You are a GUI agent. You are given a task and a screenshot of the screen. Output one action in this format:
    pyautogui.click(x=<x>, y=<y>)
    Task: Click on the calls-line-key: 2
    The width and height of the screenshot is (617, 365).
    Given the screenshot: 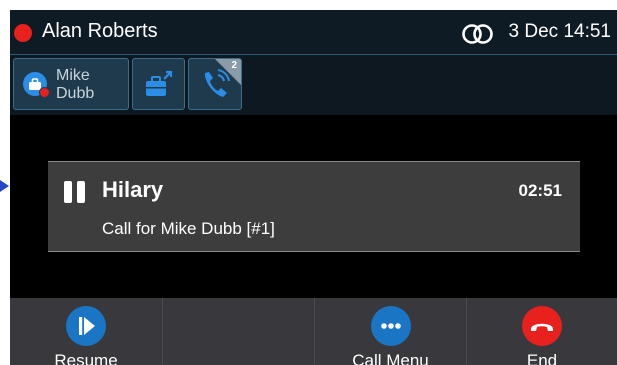 What is the action you would take?
    pyautogui.click(x=215, y=84)
    